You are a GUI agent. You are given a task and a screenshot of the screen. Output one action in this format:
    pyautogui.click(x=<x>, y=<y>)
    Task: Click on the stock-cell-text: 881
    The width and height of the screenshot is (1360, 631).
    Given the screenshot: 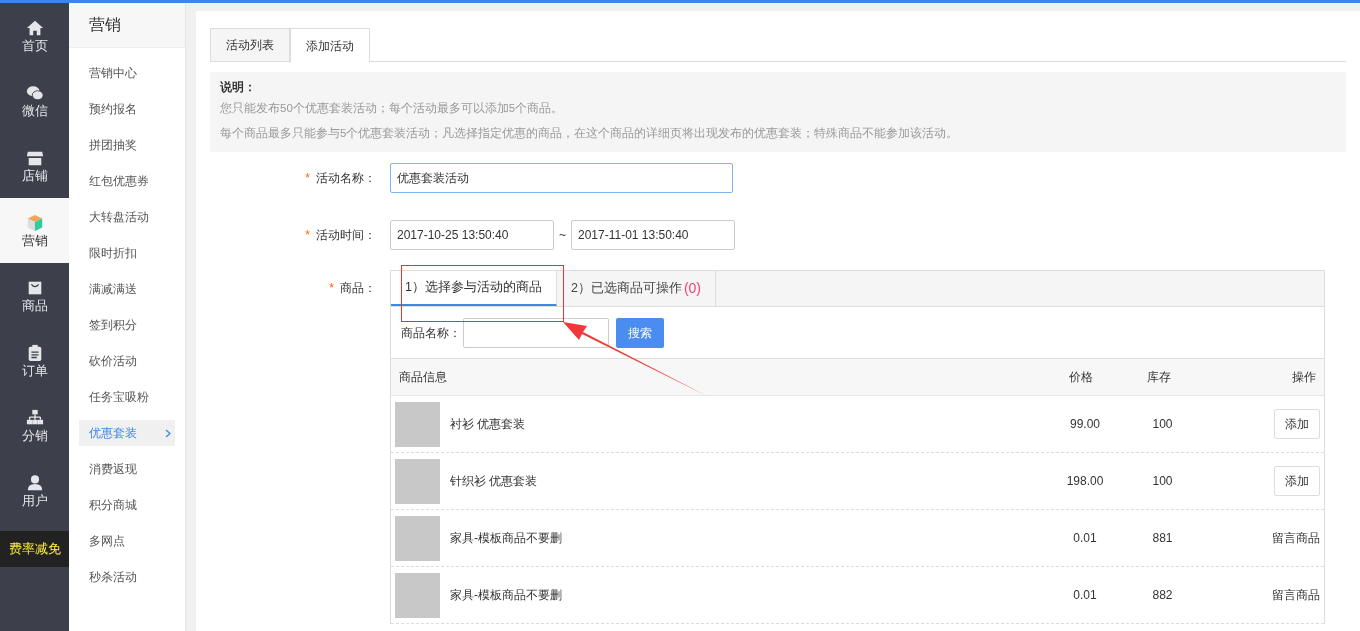 What is the action you would take?
    pyautogui.click(x=1162, y=538)
    